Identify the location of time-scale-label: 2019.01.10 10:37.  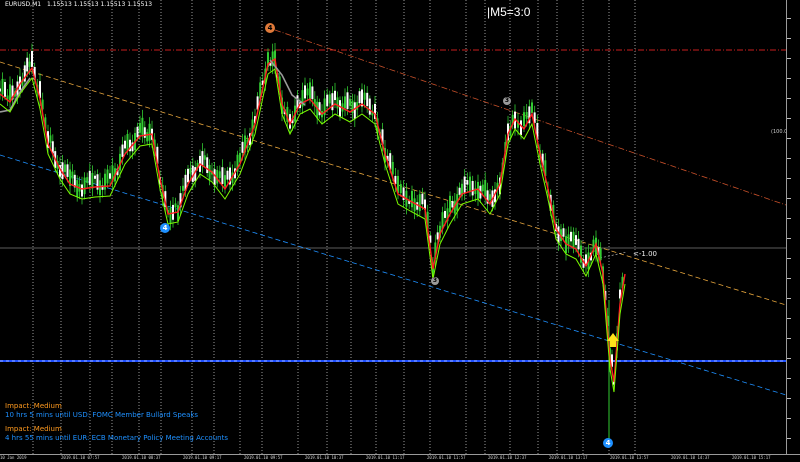
(324, 457).